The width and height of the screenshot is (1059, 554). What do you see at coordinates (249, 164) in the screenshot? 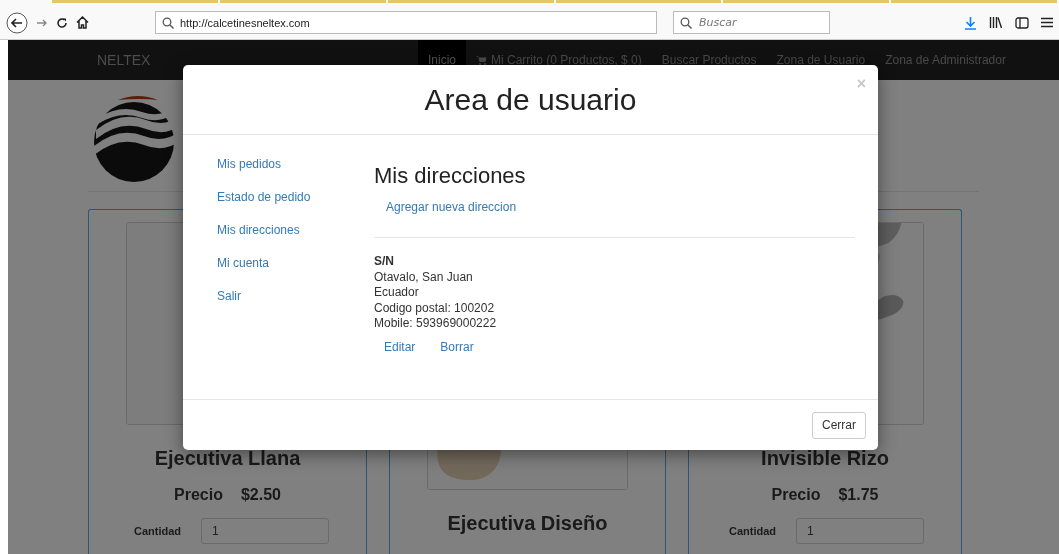
I see `menu-link: Mis pedidos` at bounding box center [249, 164].